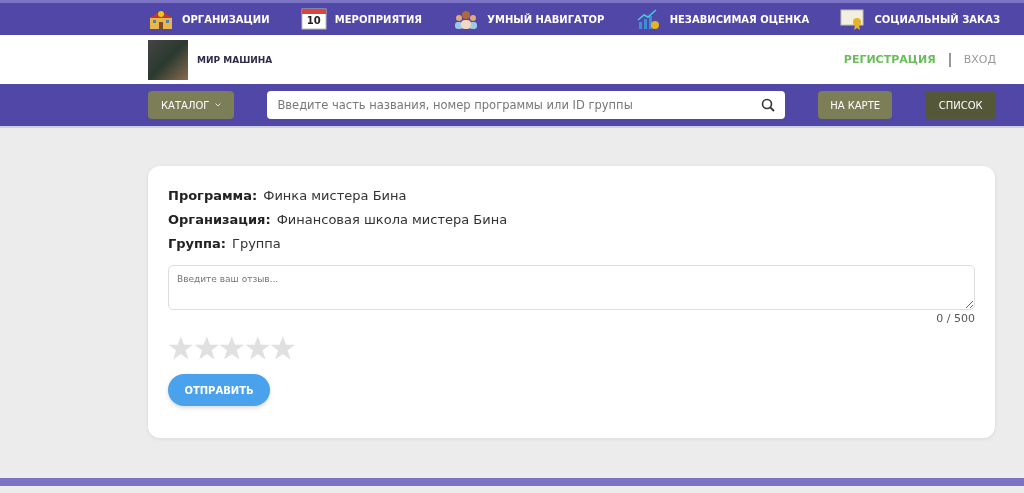  I want to click on nav-link: 10 МЕРОПРИЯТИЯ, so click(361, 19).